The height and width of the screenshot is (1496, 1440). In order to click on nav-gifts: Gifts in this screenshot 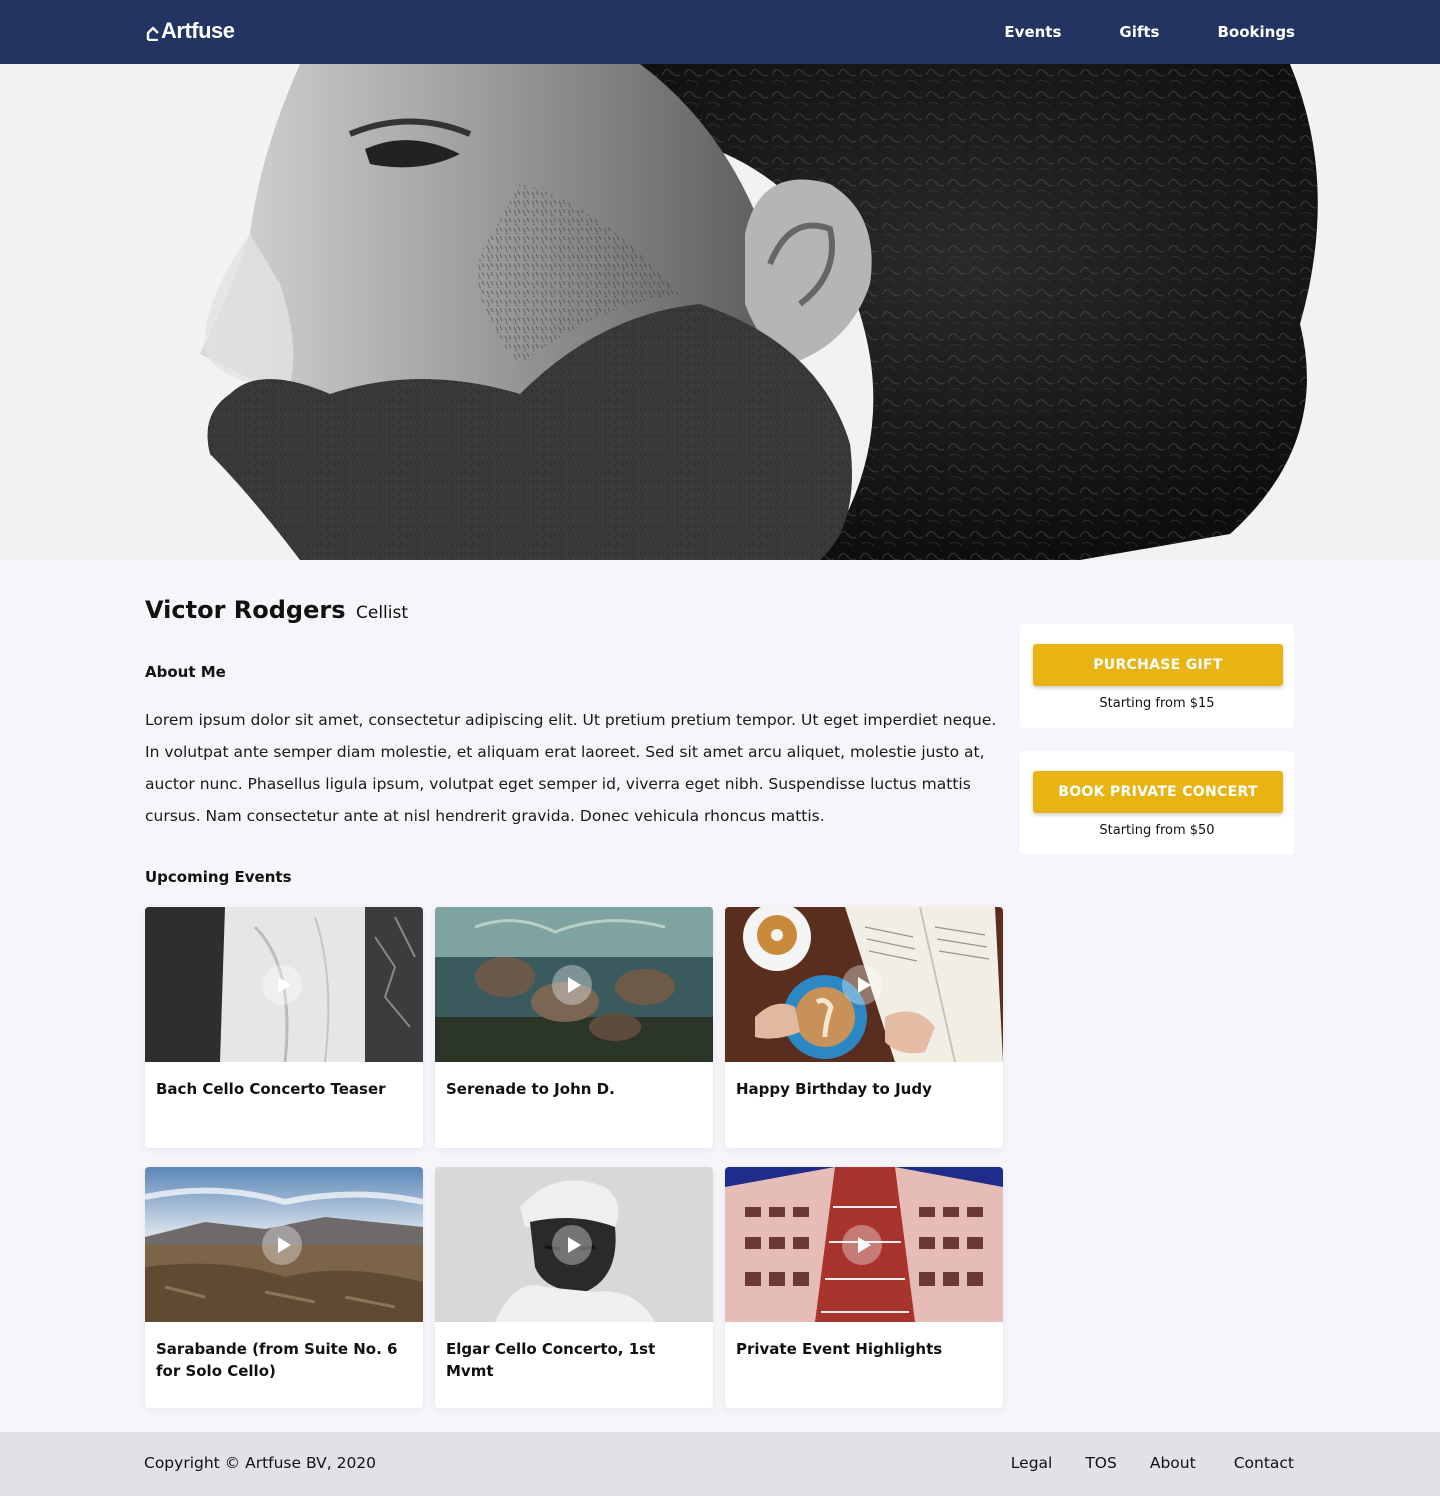, I will do `click(1139, 32)`.